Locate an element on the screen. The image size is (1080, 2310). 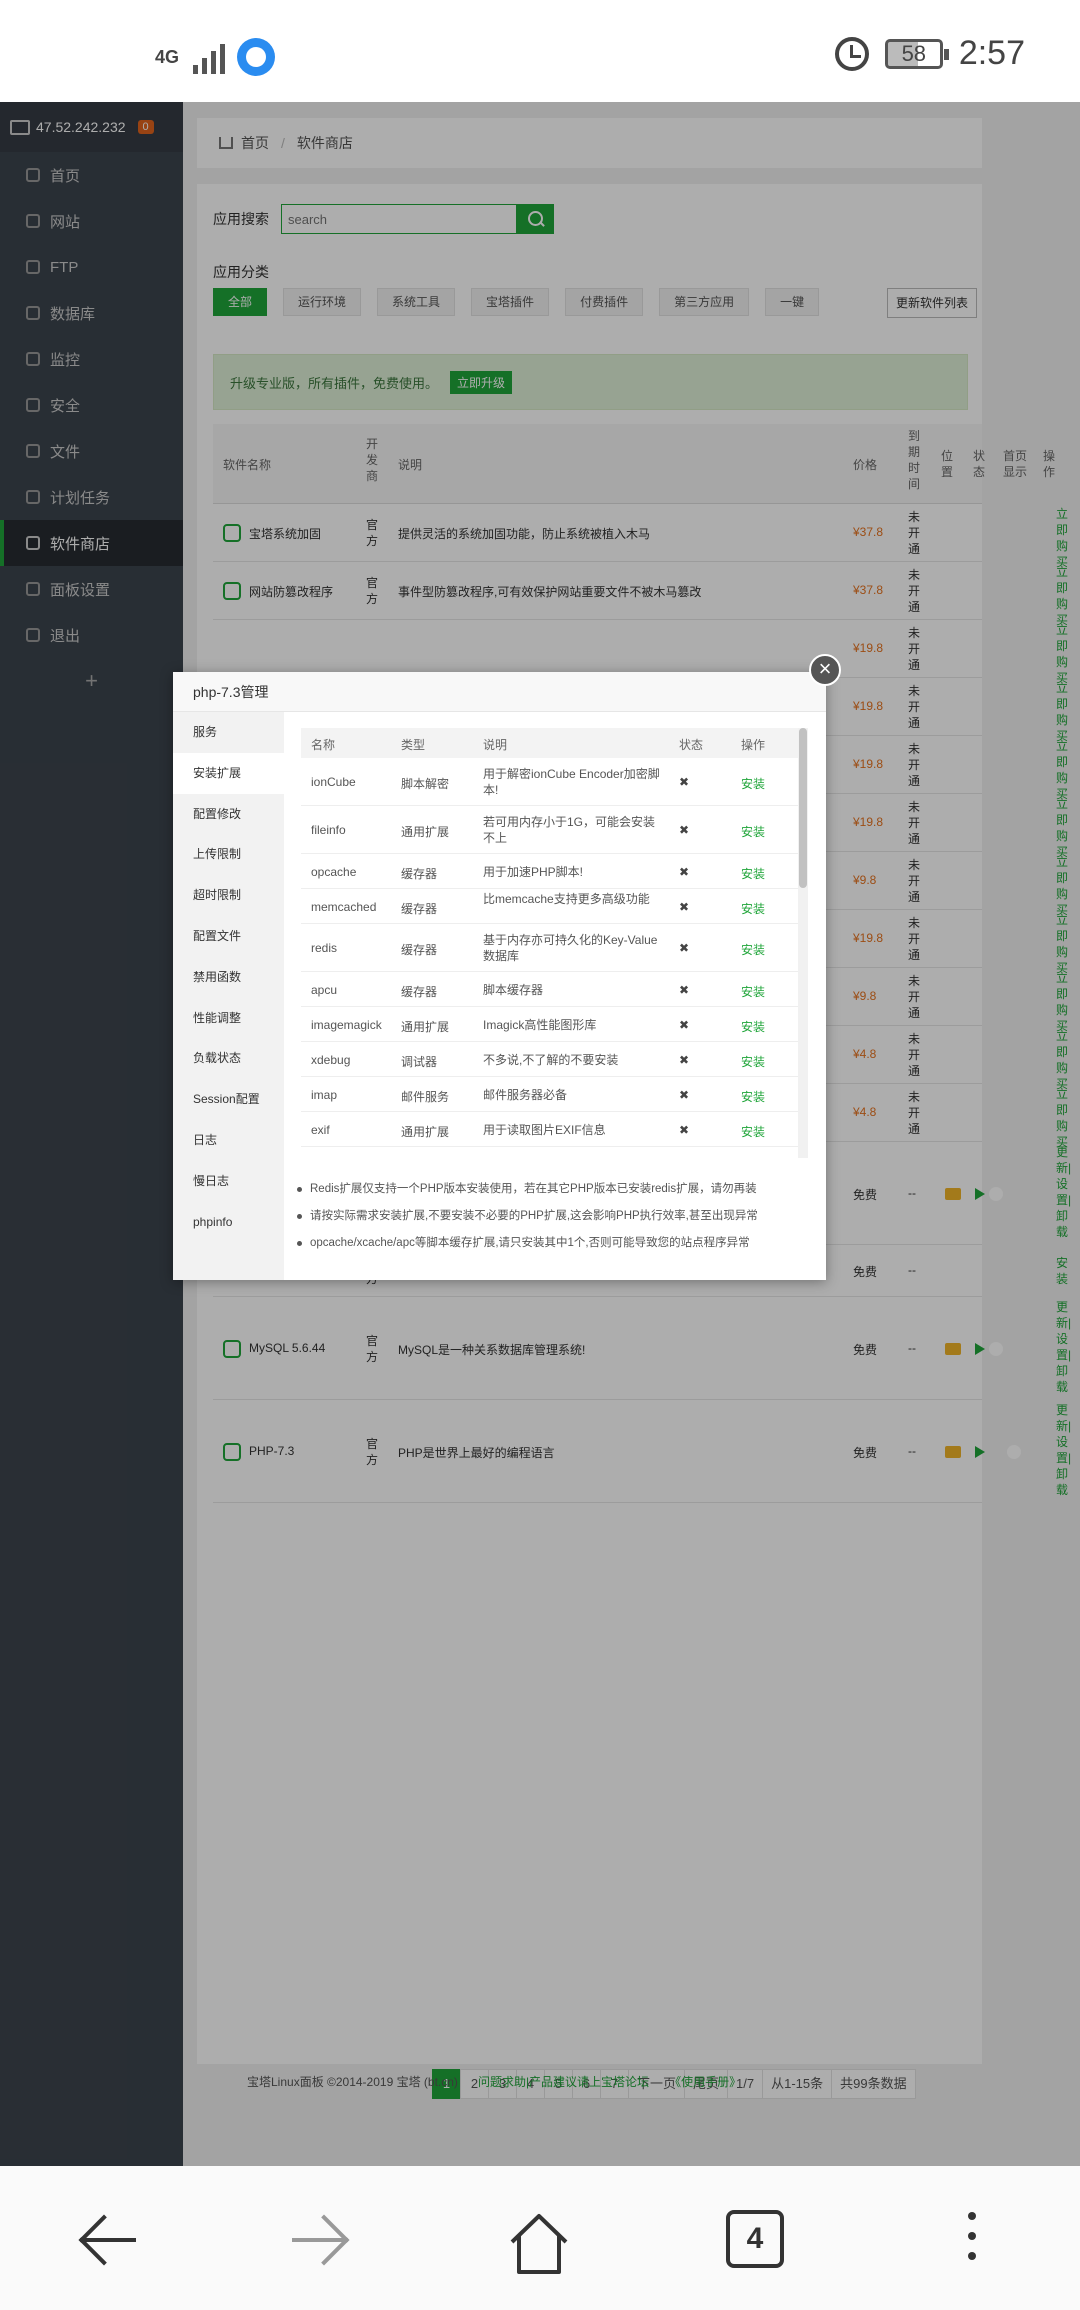
ext-header-action: 操作 is located at coordinates (753, 745).